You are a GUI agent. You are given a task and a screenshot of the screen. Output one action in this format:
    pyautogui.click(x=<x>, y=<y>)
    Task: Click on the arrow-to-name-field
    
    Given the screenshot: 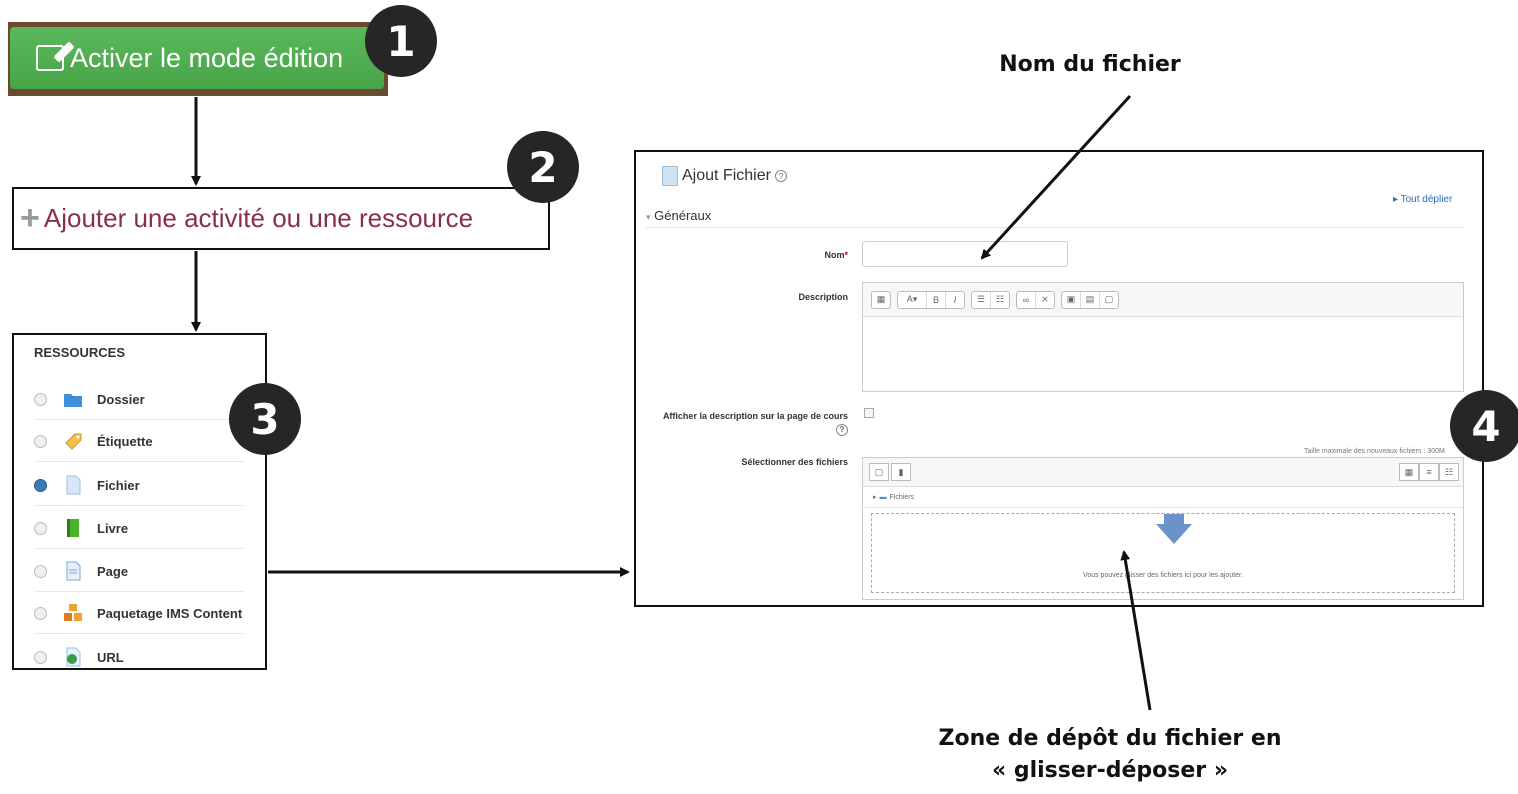 What is the action you would take?
    pyautogui.click(x=1056, y=177)
    